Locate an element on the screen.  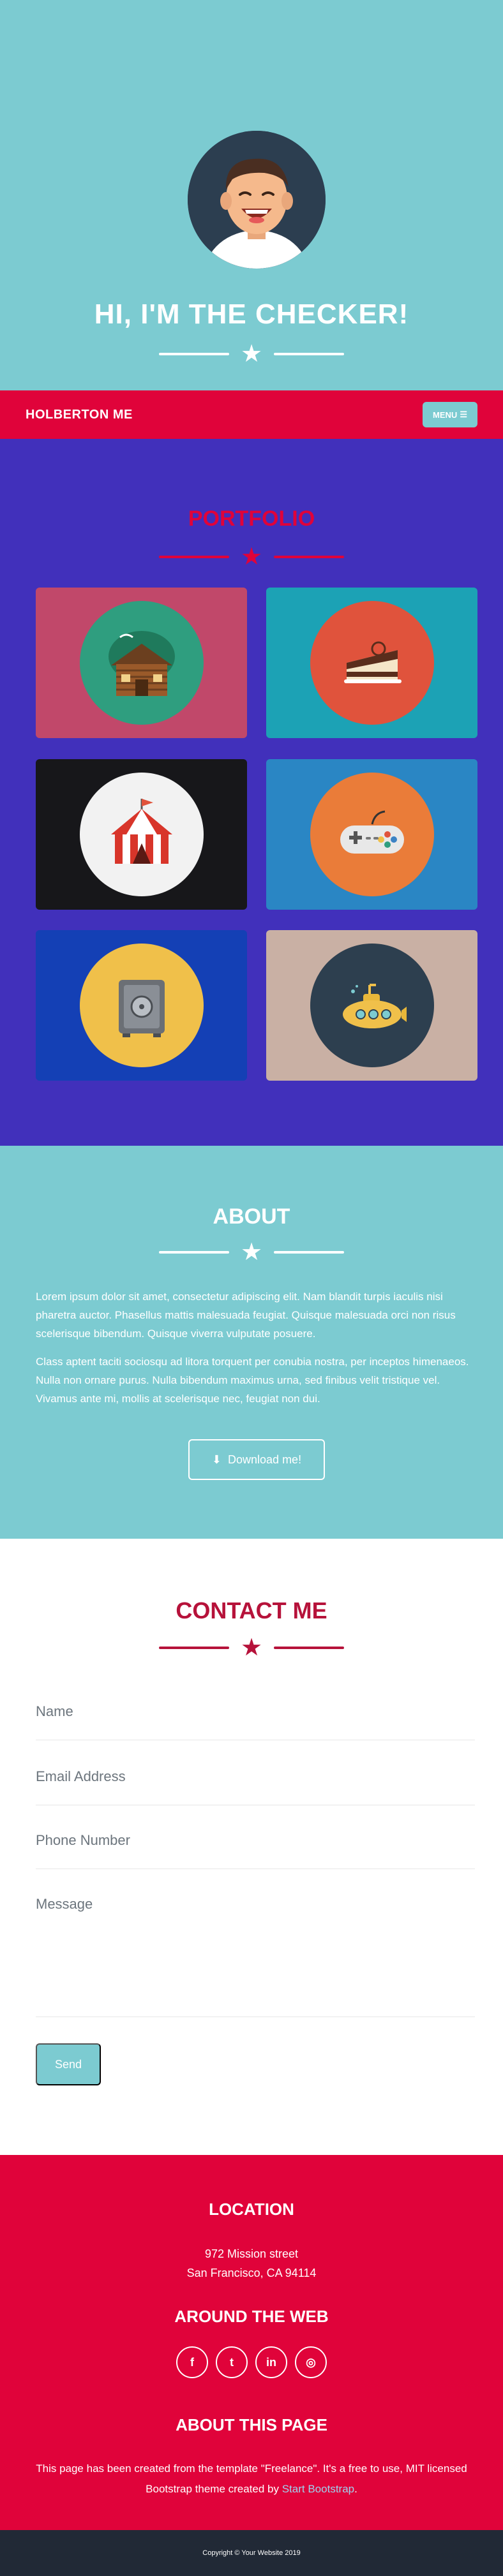
portfolio-item-circus is located at coordinates (141, 834).